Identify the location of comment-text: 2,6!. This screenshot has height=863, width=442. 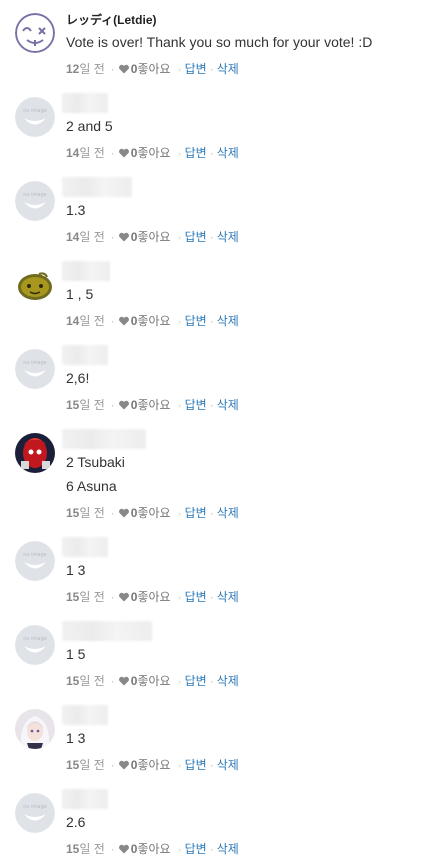
(78, 378).